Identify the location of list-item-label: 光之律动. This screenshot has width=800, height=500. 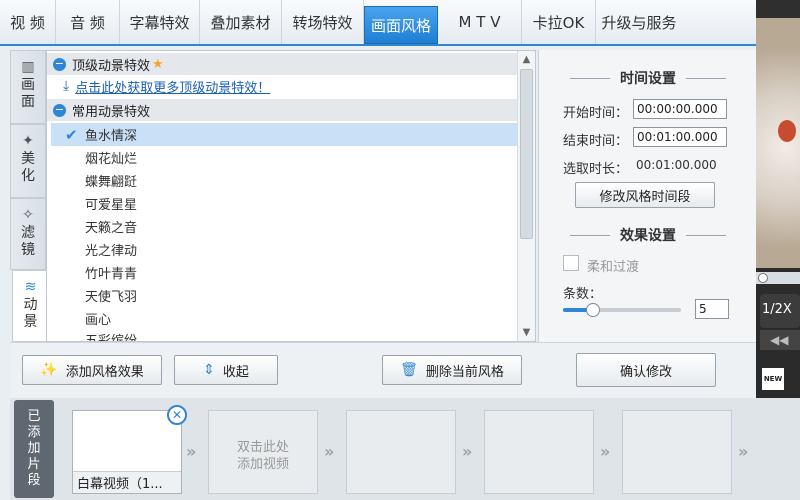
(111, 251).